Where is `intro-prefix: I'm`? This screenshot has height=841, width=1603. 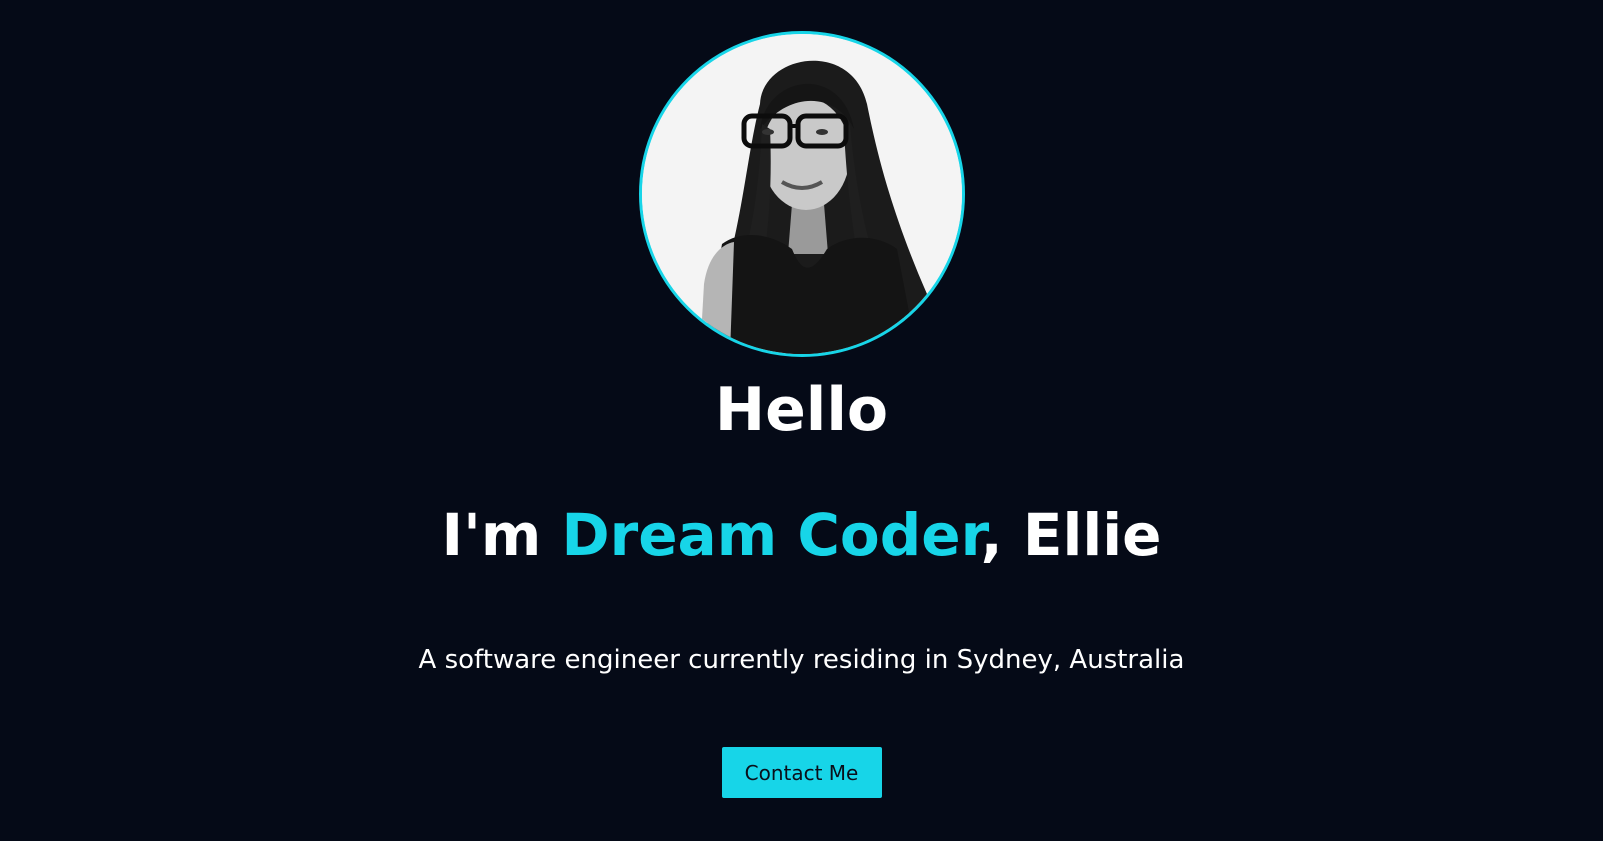
intro-prefix: I'm is located at coordinates (501, 535).